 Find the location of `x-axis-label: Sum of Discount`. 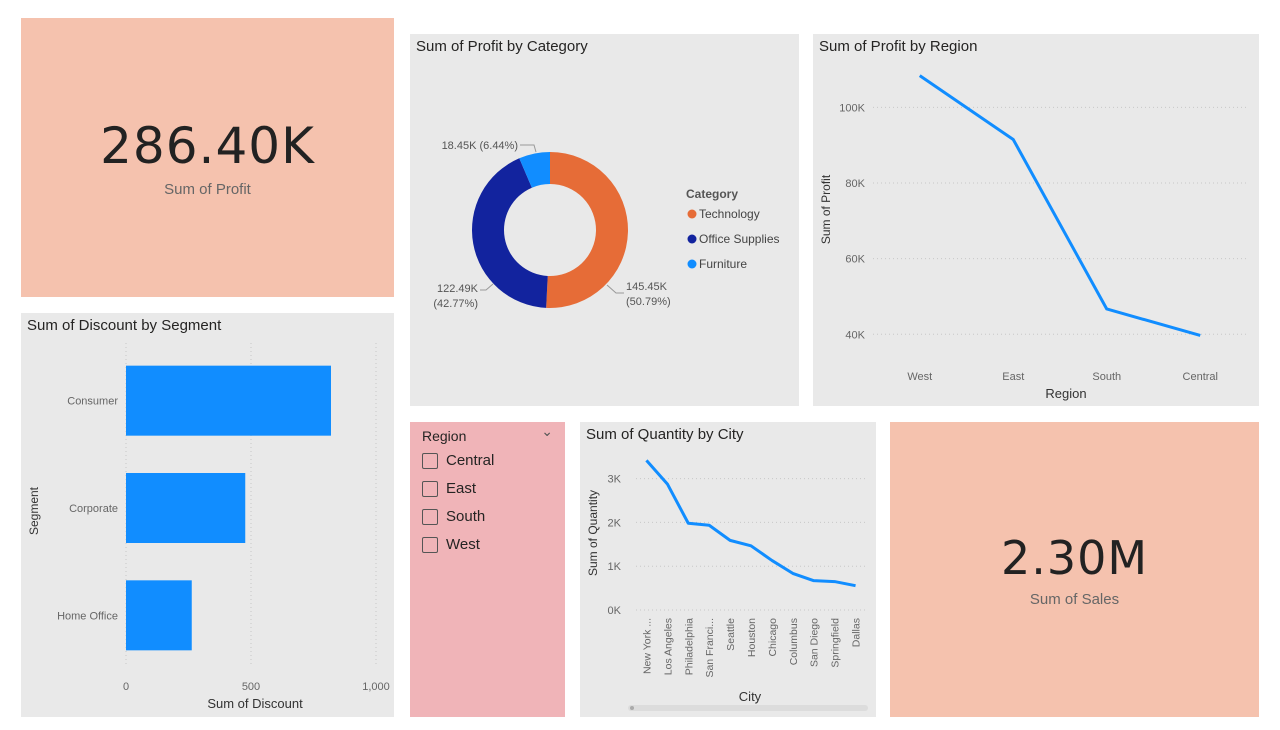

x-axis-label: Sum of Discount is located at coordinates (255, 703).